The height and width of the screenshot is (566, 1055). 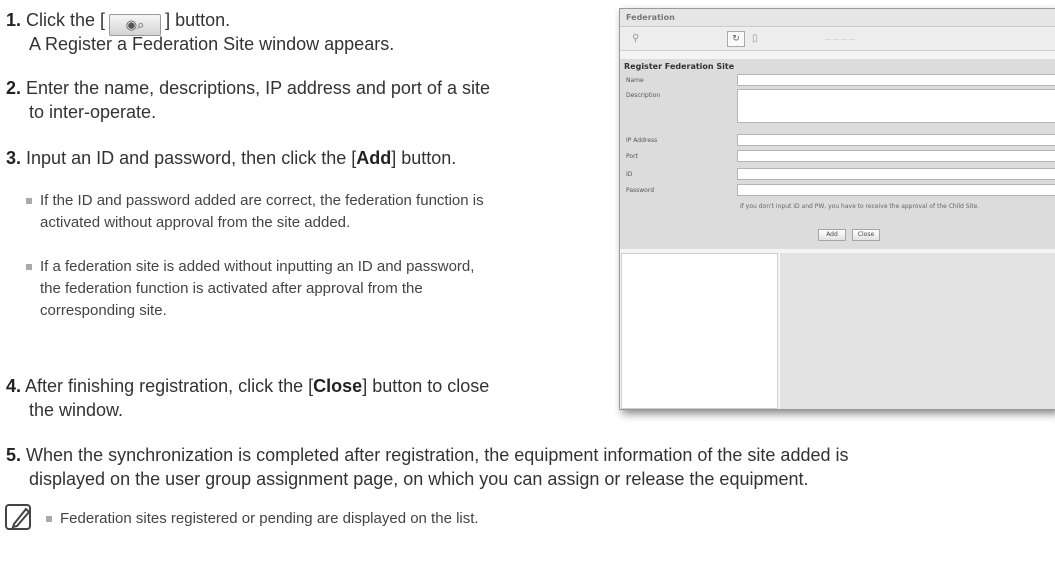 I want to click on window-title: Federation, so click(x=837, y=18).